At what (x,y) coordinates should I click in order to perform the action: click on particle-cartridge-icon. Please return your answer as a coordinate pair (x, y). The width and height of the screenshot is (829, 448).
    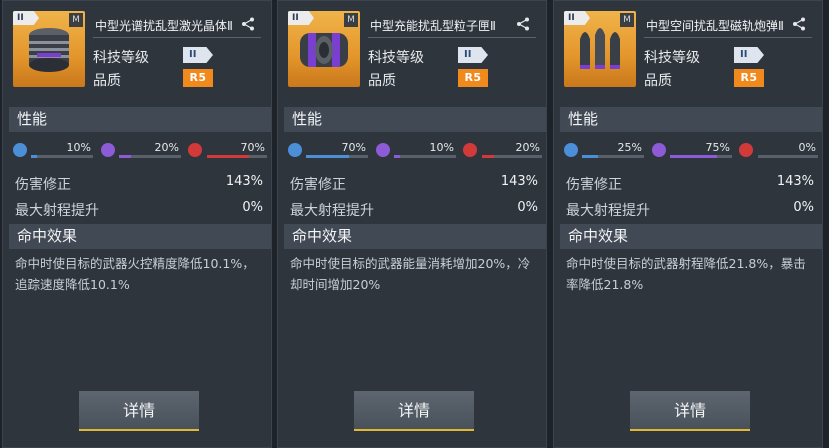
    Looking at the image, I should click on (324, 50).